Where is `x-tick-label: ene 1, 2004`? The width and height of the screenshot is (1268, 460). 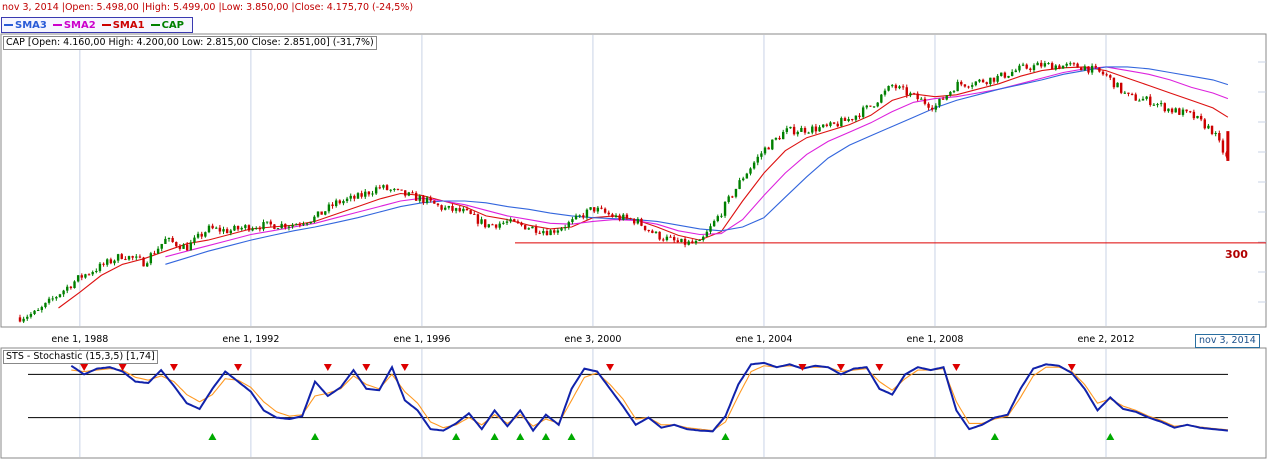 x-tick-label: ene 1, 2004 is located at coordinates (764, 339).